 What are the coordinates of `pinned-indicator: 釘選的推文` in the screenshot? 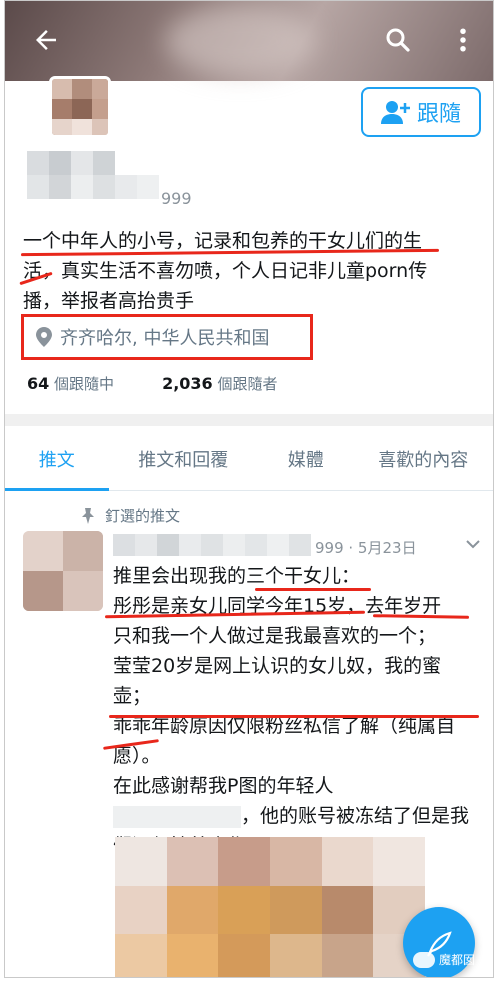 It's located at (130, 515).